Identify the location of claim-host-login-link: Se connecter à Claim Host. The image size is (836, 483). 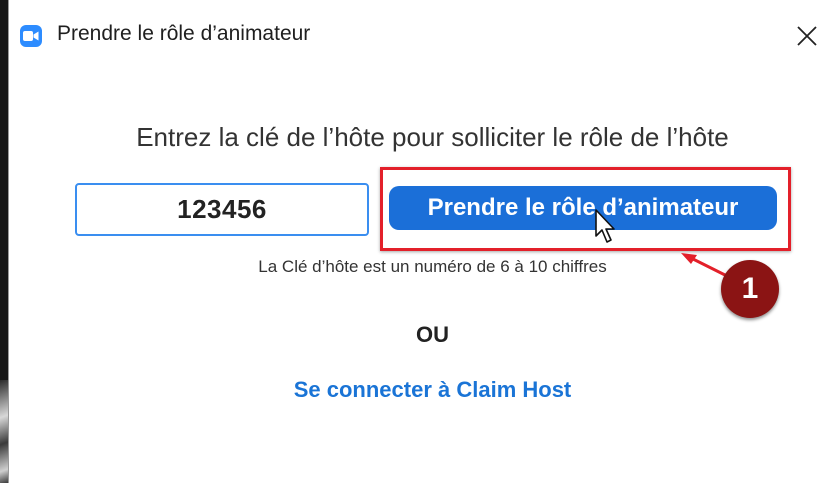
(422, 390).